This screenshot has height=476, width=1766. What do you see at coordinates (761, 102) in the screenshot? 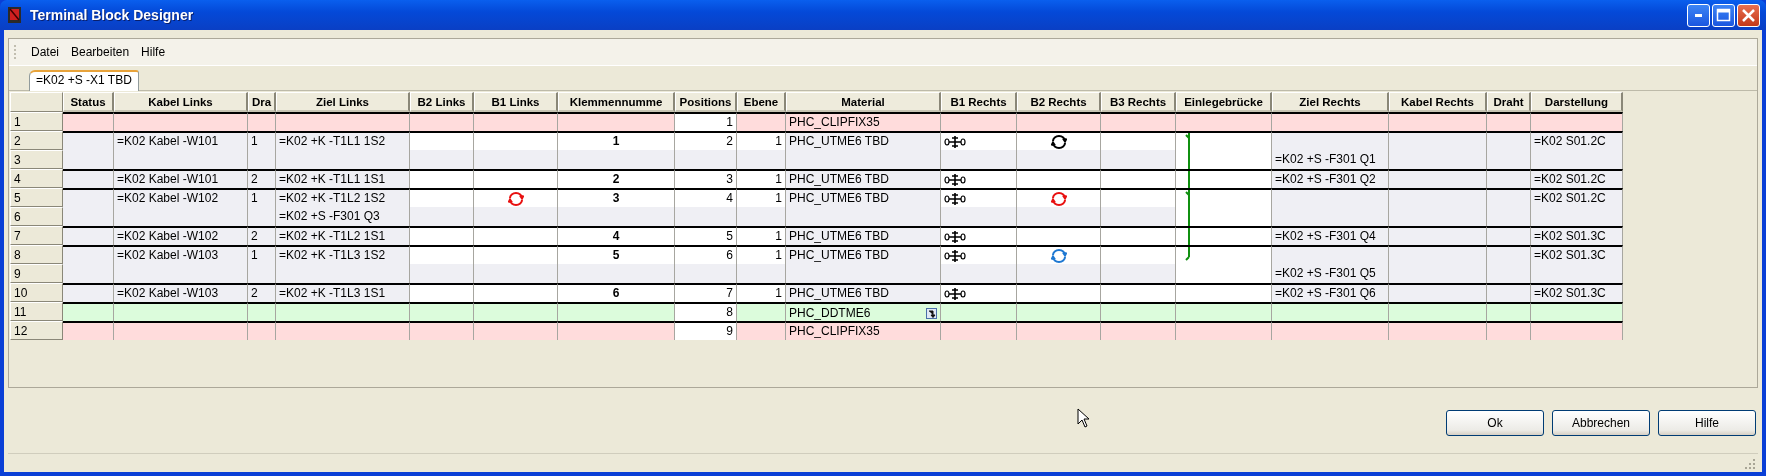
I see `column-header: Ebene` at bounding box center [761, 102].